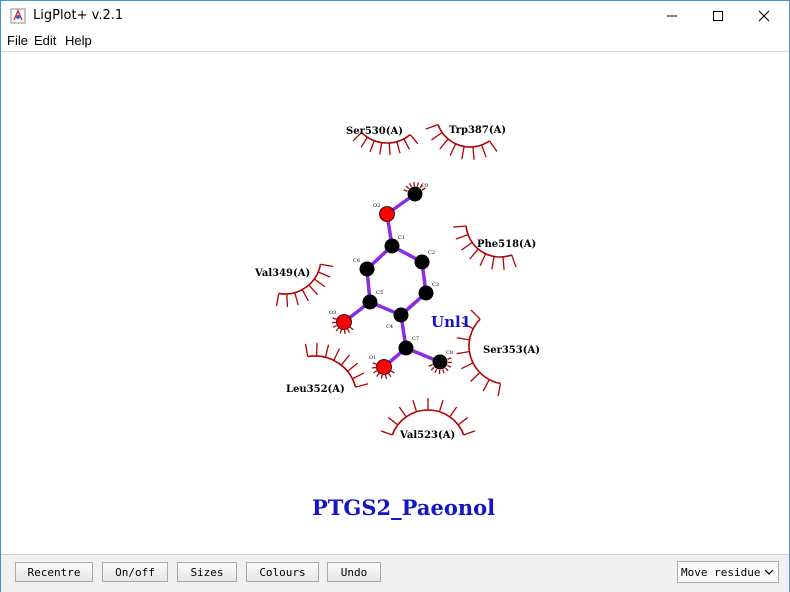  What do you see at coordinates (721, 572) in the screenshot?
I see `mode-dropdown-value: Move residue` at bounding box center [721, 572].